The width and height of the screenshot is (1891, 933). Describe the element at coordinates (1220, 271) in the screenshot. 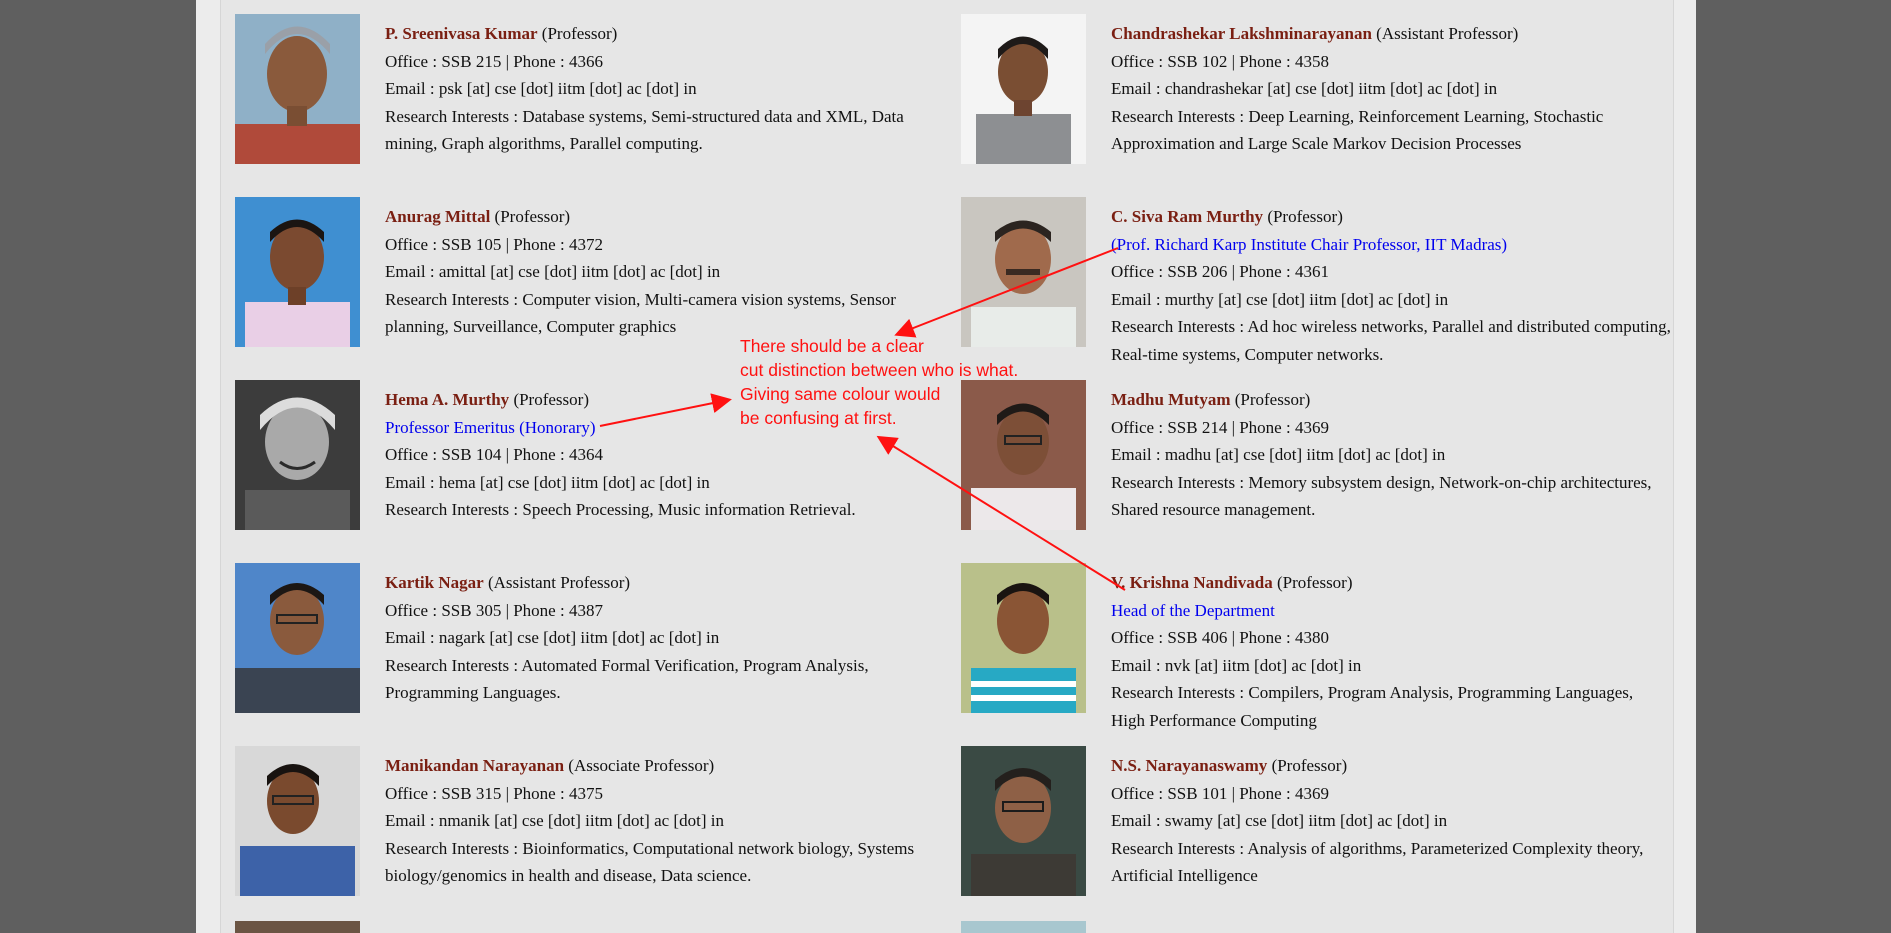

I see `faculty-office: Office : SSB 206 | Phone : 4361` at that location.